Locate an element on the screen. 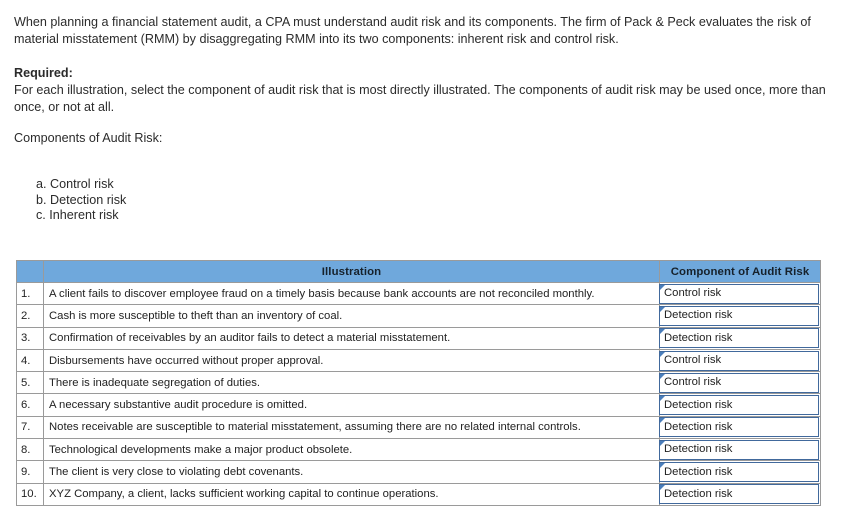 Image resolution: width=851 pixels, height=514 pixels. column-header-number is located at coordinates (30, 271).